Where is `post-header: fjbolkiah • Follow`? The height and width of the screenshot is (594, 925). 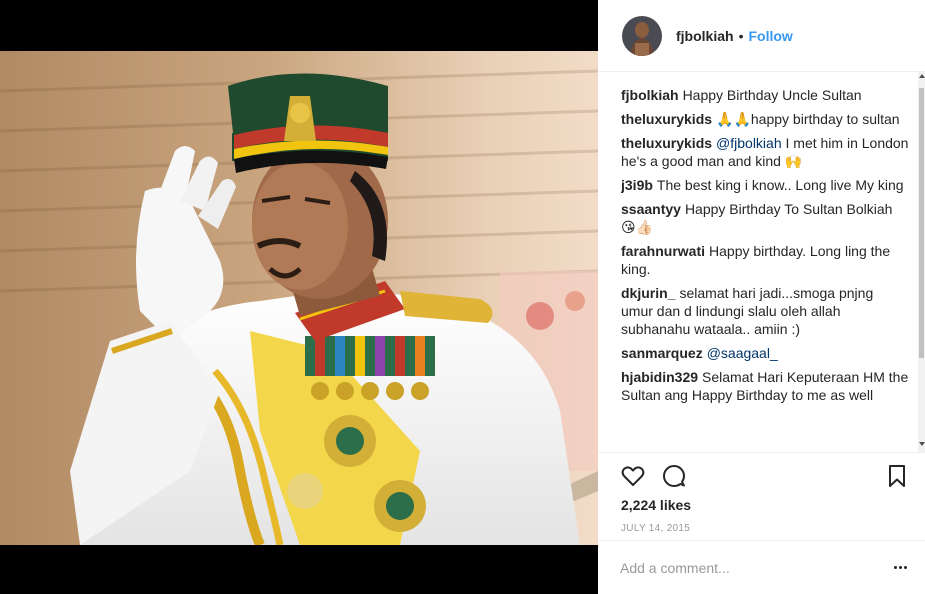 post-header: fjbolkiah • Follow is located at coordinates (761, 36).